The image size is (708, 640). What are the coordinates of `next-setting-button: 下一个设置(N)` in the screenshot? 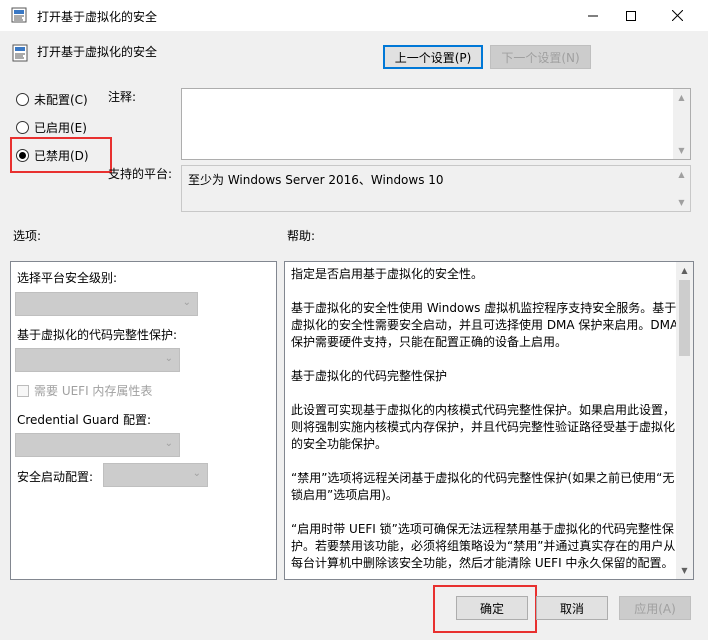 It's located at (540, 57).